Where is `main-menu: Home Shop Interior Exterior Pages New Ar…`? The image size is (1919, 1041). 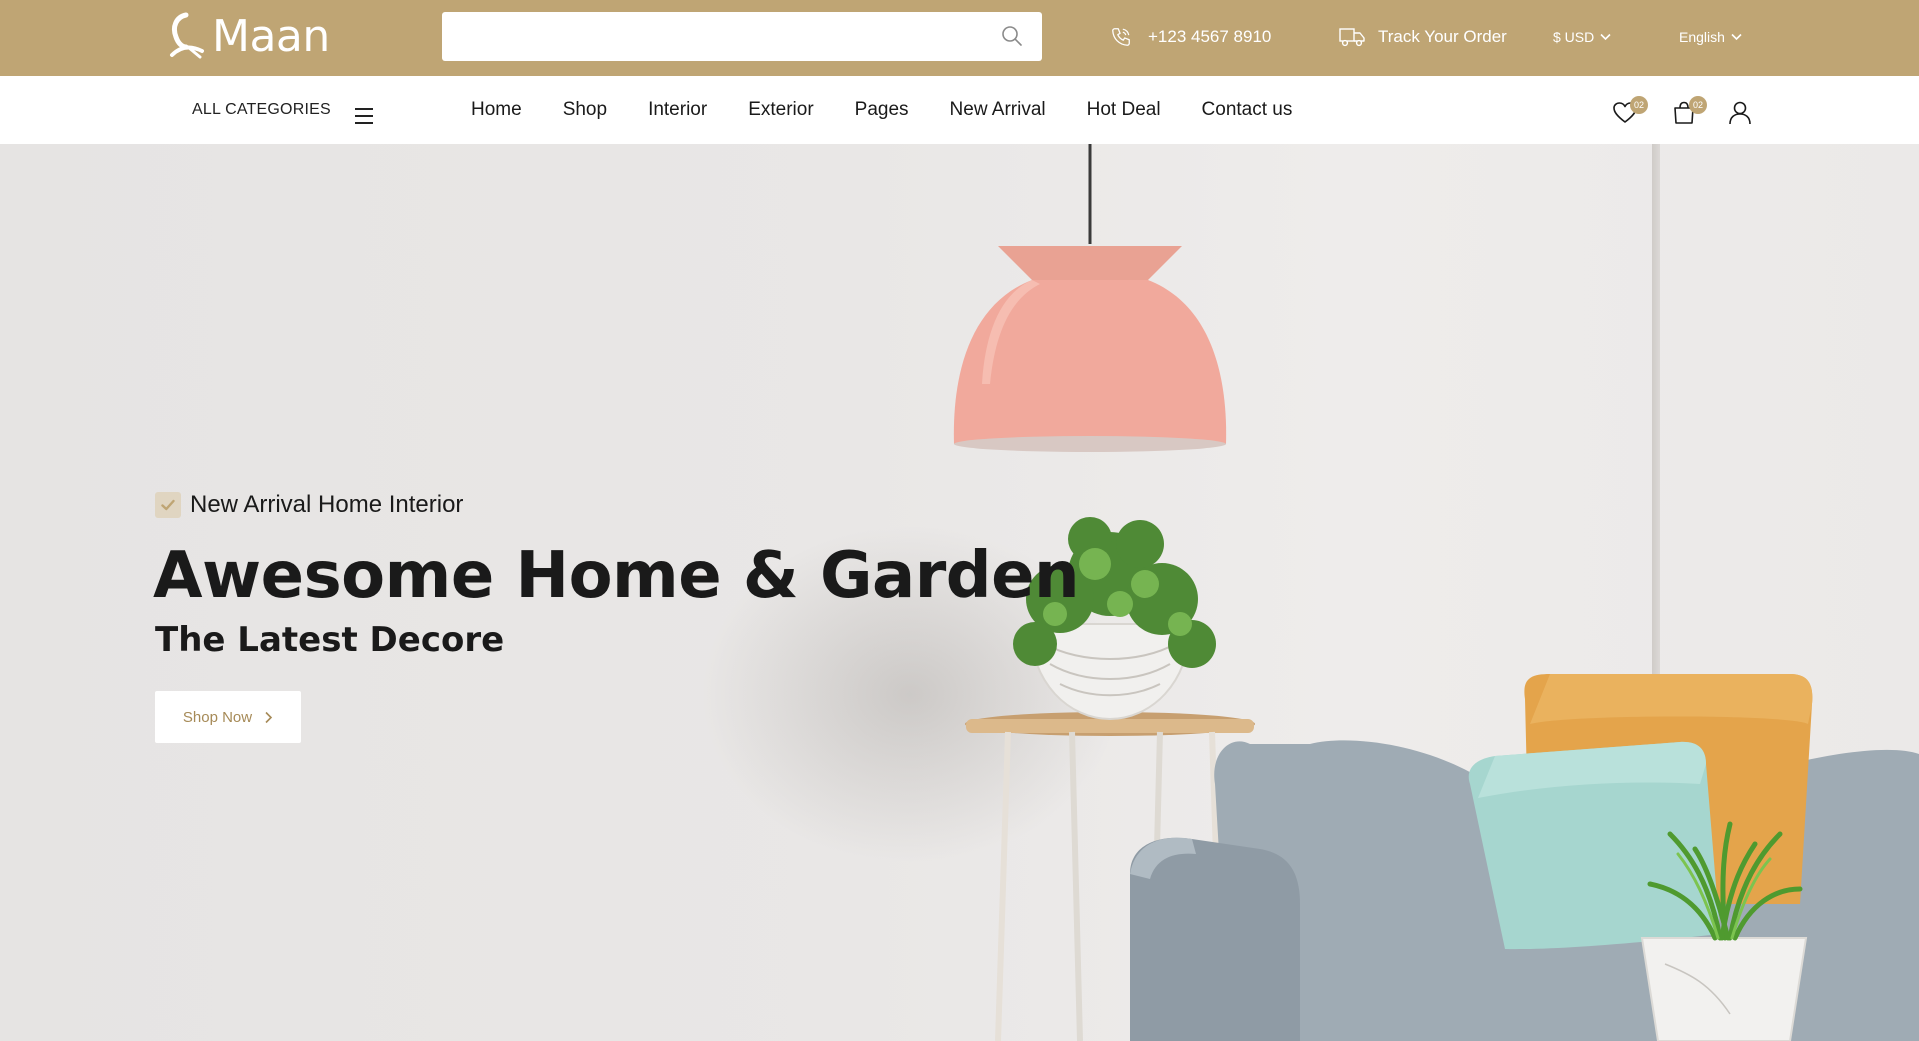 main-menu: Home Shop Interior Exterior Pages New Ar… is located at coordinates (881, 110).